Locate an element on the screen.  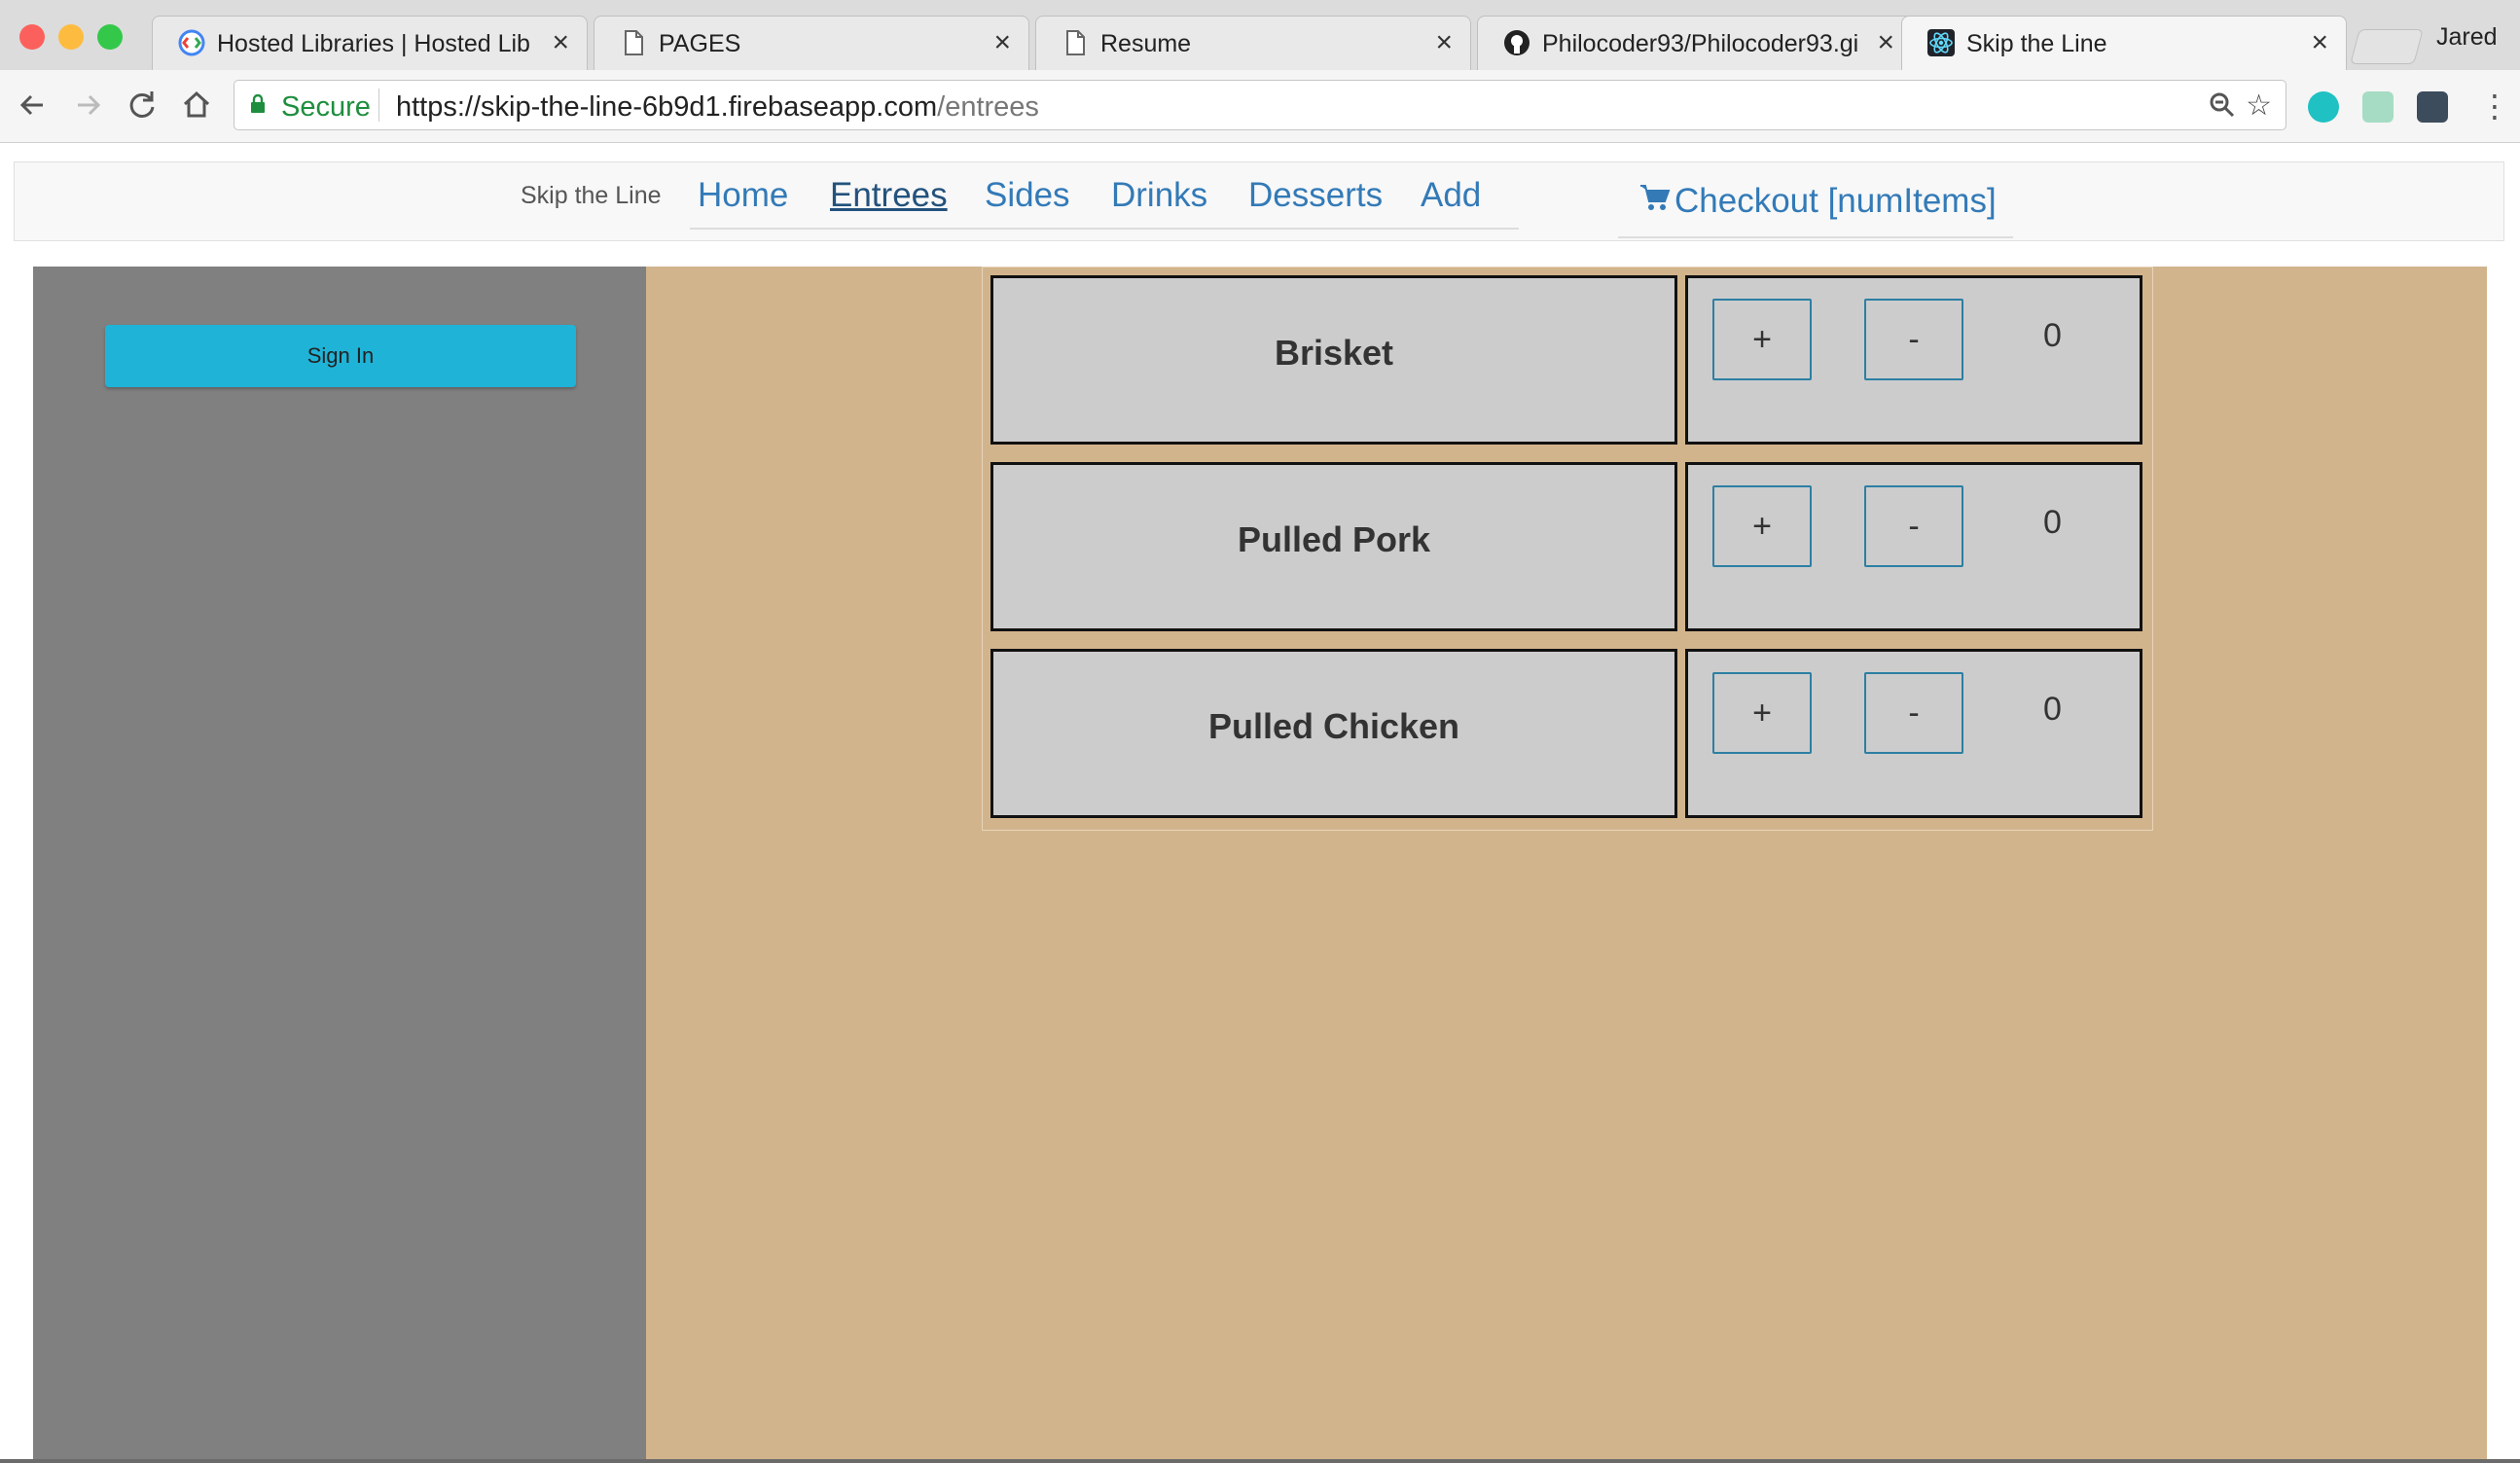
nav-divider is located at coordinates (1104, 229).